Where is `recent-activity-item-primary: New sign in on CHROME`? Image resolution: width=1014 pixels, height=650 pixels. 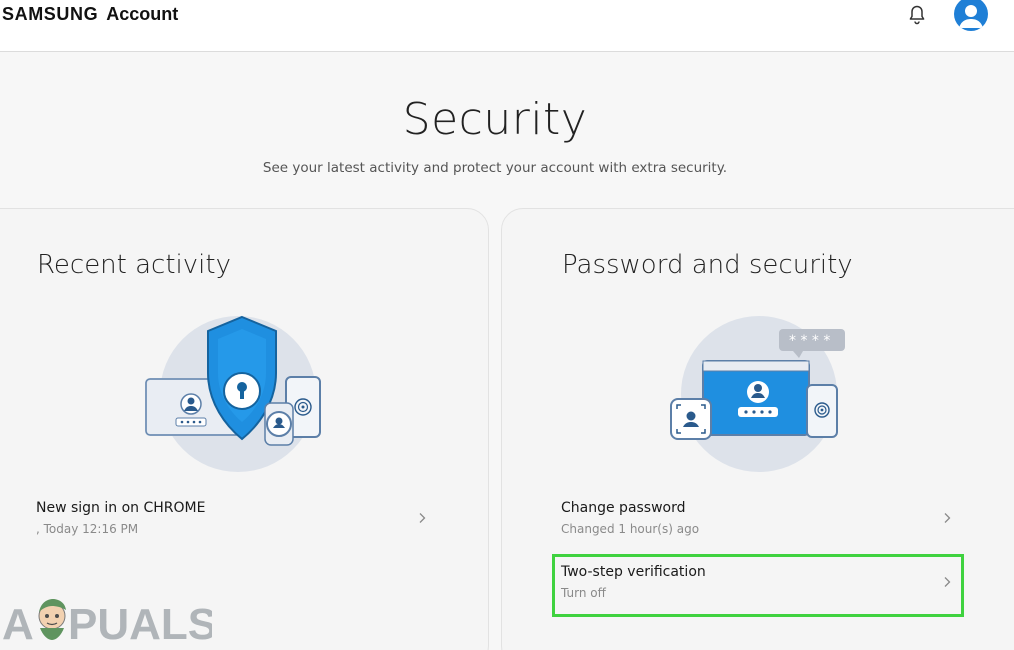
recent-activity-item-primary: New sign in on CHROME is located at coordinates (121, 508).